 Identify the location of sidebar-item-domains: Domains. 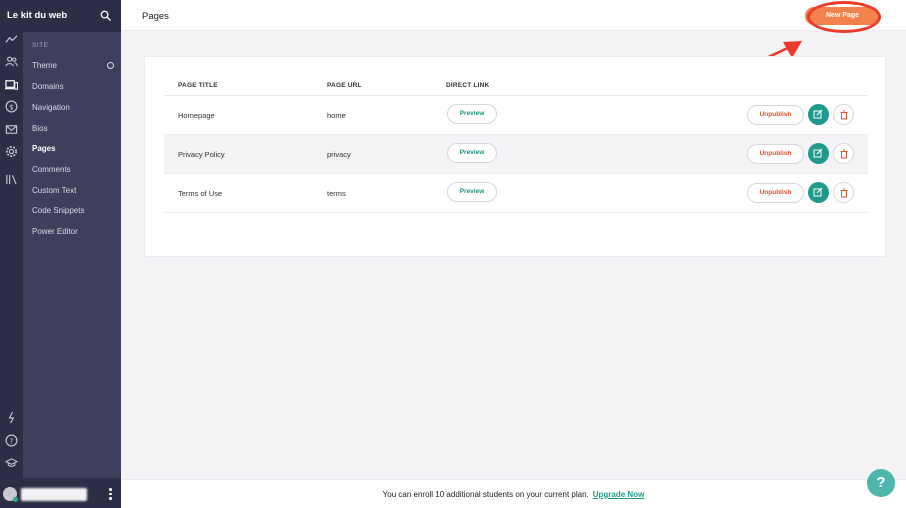
(48, 86).